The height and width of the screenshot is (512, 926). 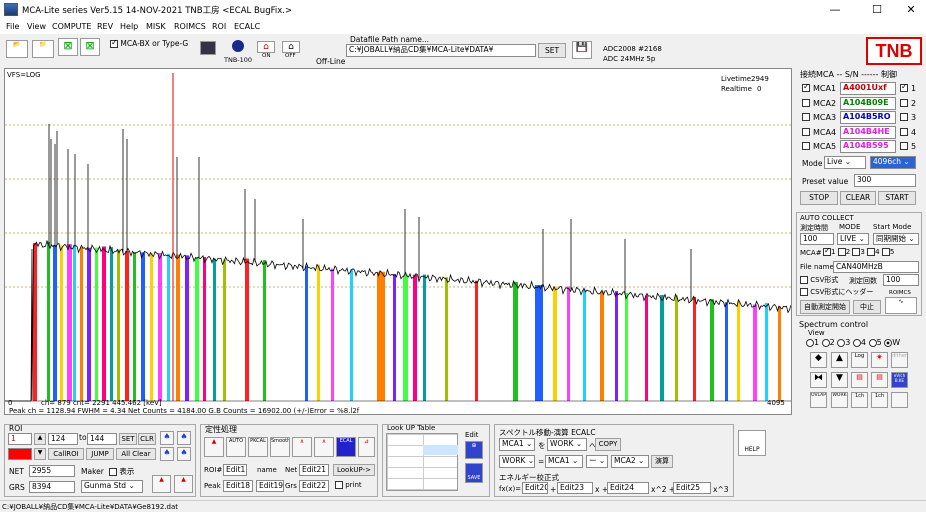 I want to click on roi-number-input: 1, so click(x=20, y=439).